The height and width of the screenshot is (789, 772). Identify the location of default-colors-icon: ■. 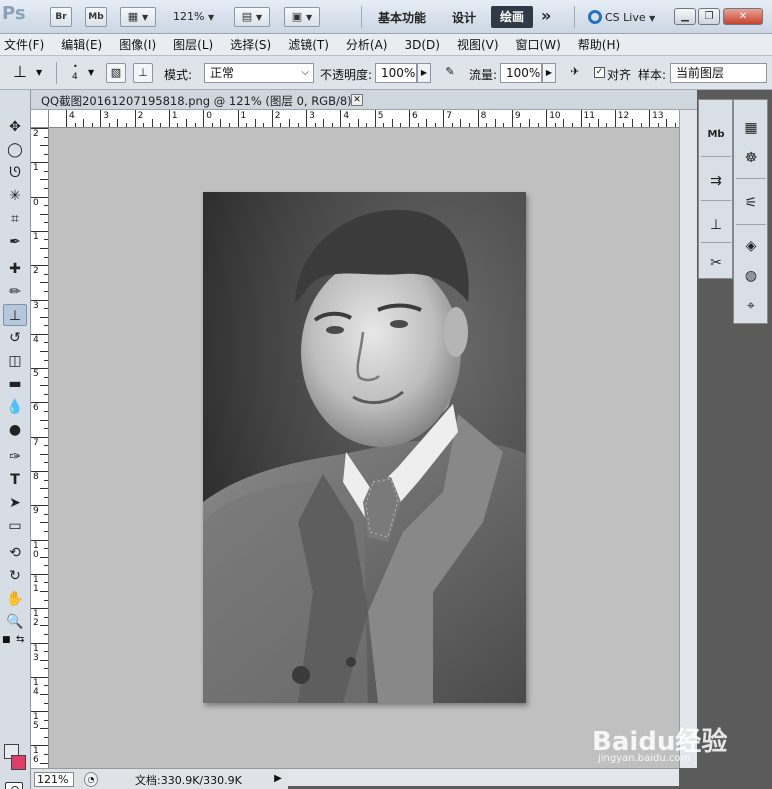
(6, 640).